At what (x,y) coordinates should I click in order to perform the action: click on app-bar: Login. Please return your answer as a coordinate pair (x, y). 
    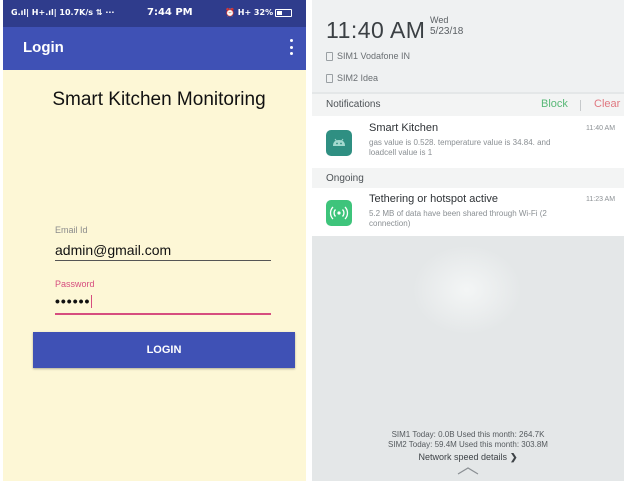
    Looking at the image, I should click on (154, 48).